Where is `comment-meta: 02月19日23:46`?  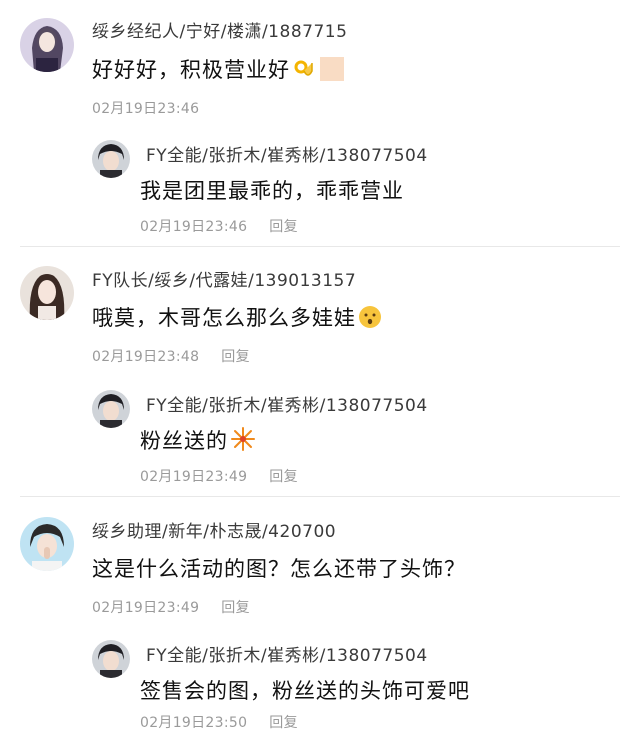 comment-meta: 02月19日23:46 is located at coordinates (145, 108).